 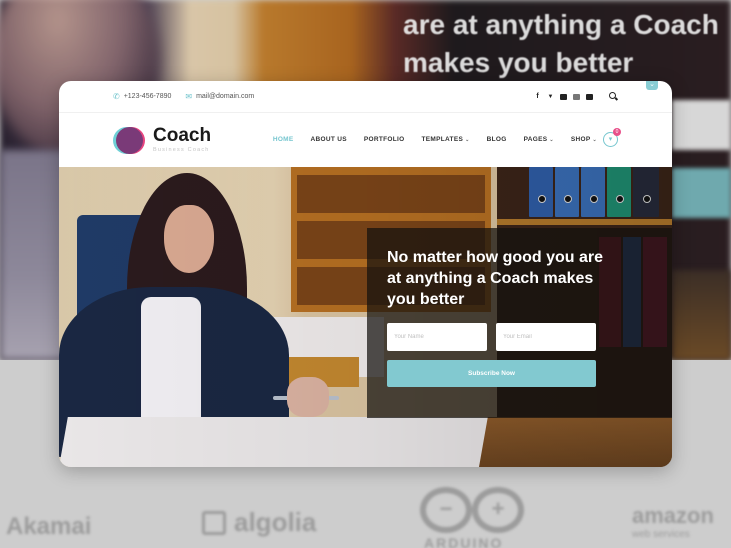 I want to click on background-shelf, so click(x=701, y=315).